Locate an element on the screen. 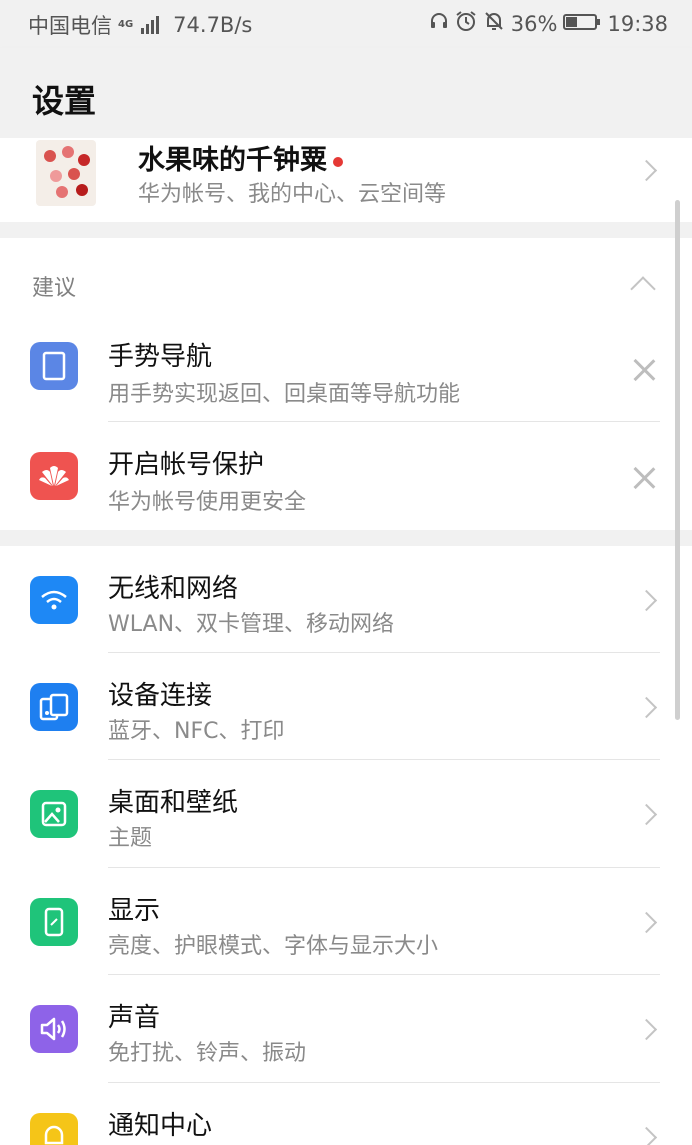 The height and width of the screenshot is (1145, 692). carrier-label: 中国电信 is located at coordinates (70, 26).